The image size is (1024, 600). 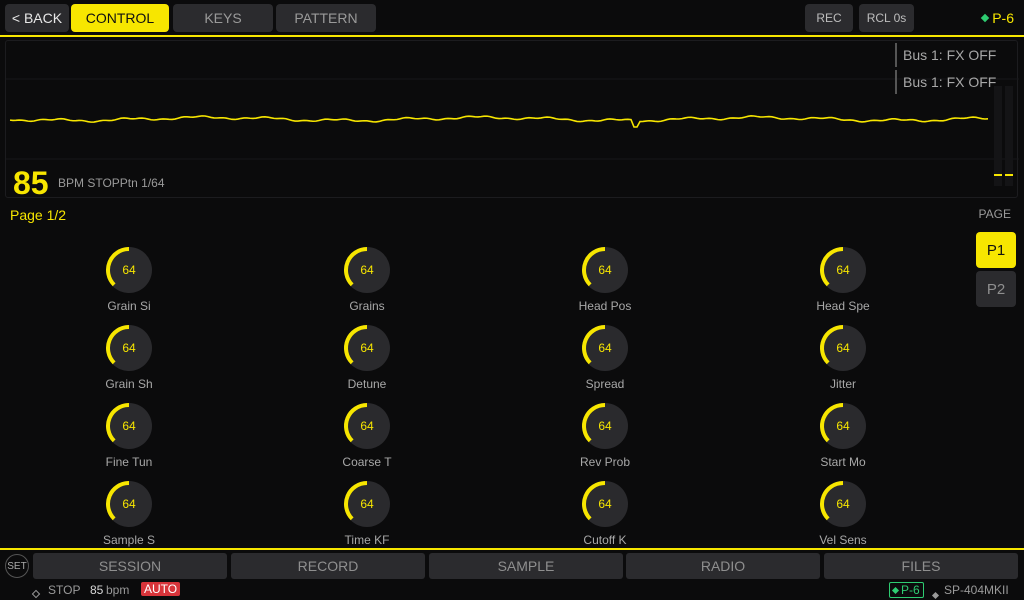 I want to click on knob-start-mo: 64 Start Mo, so click(x=843, y=439).